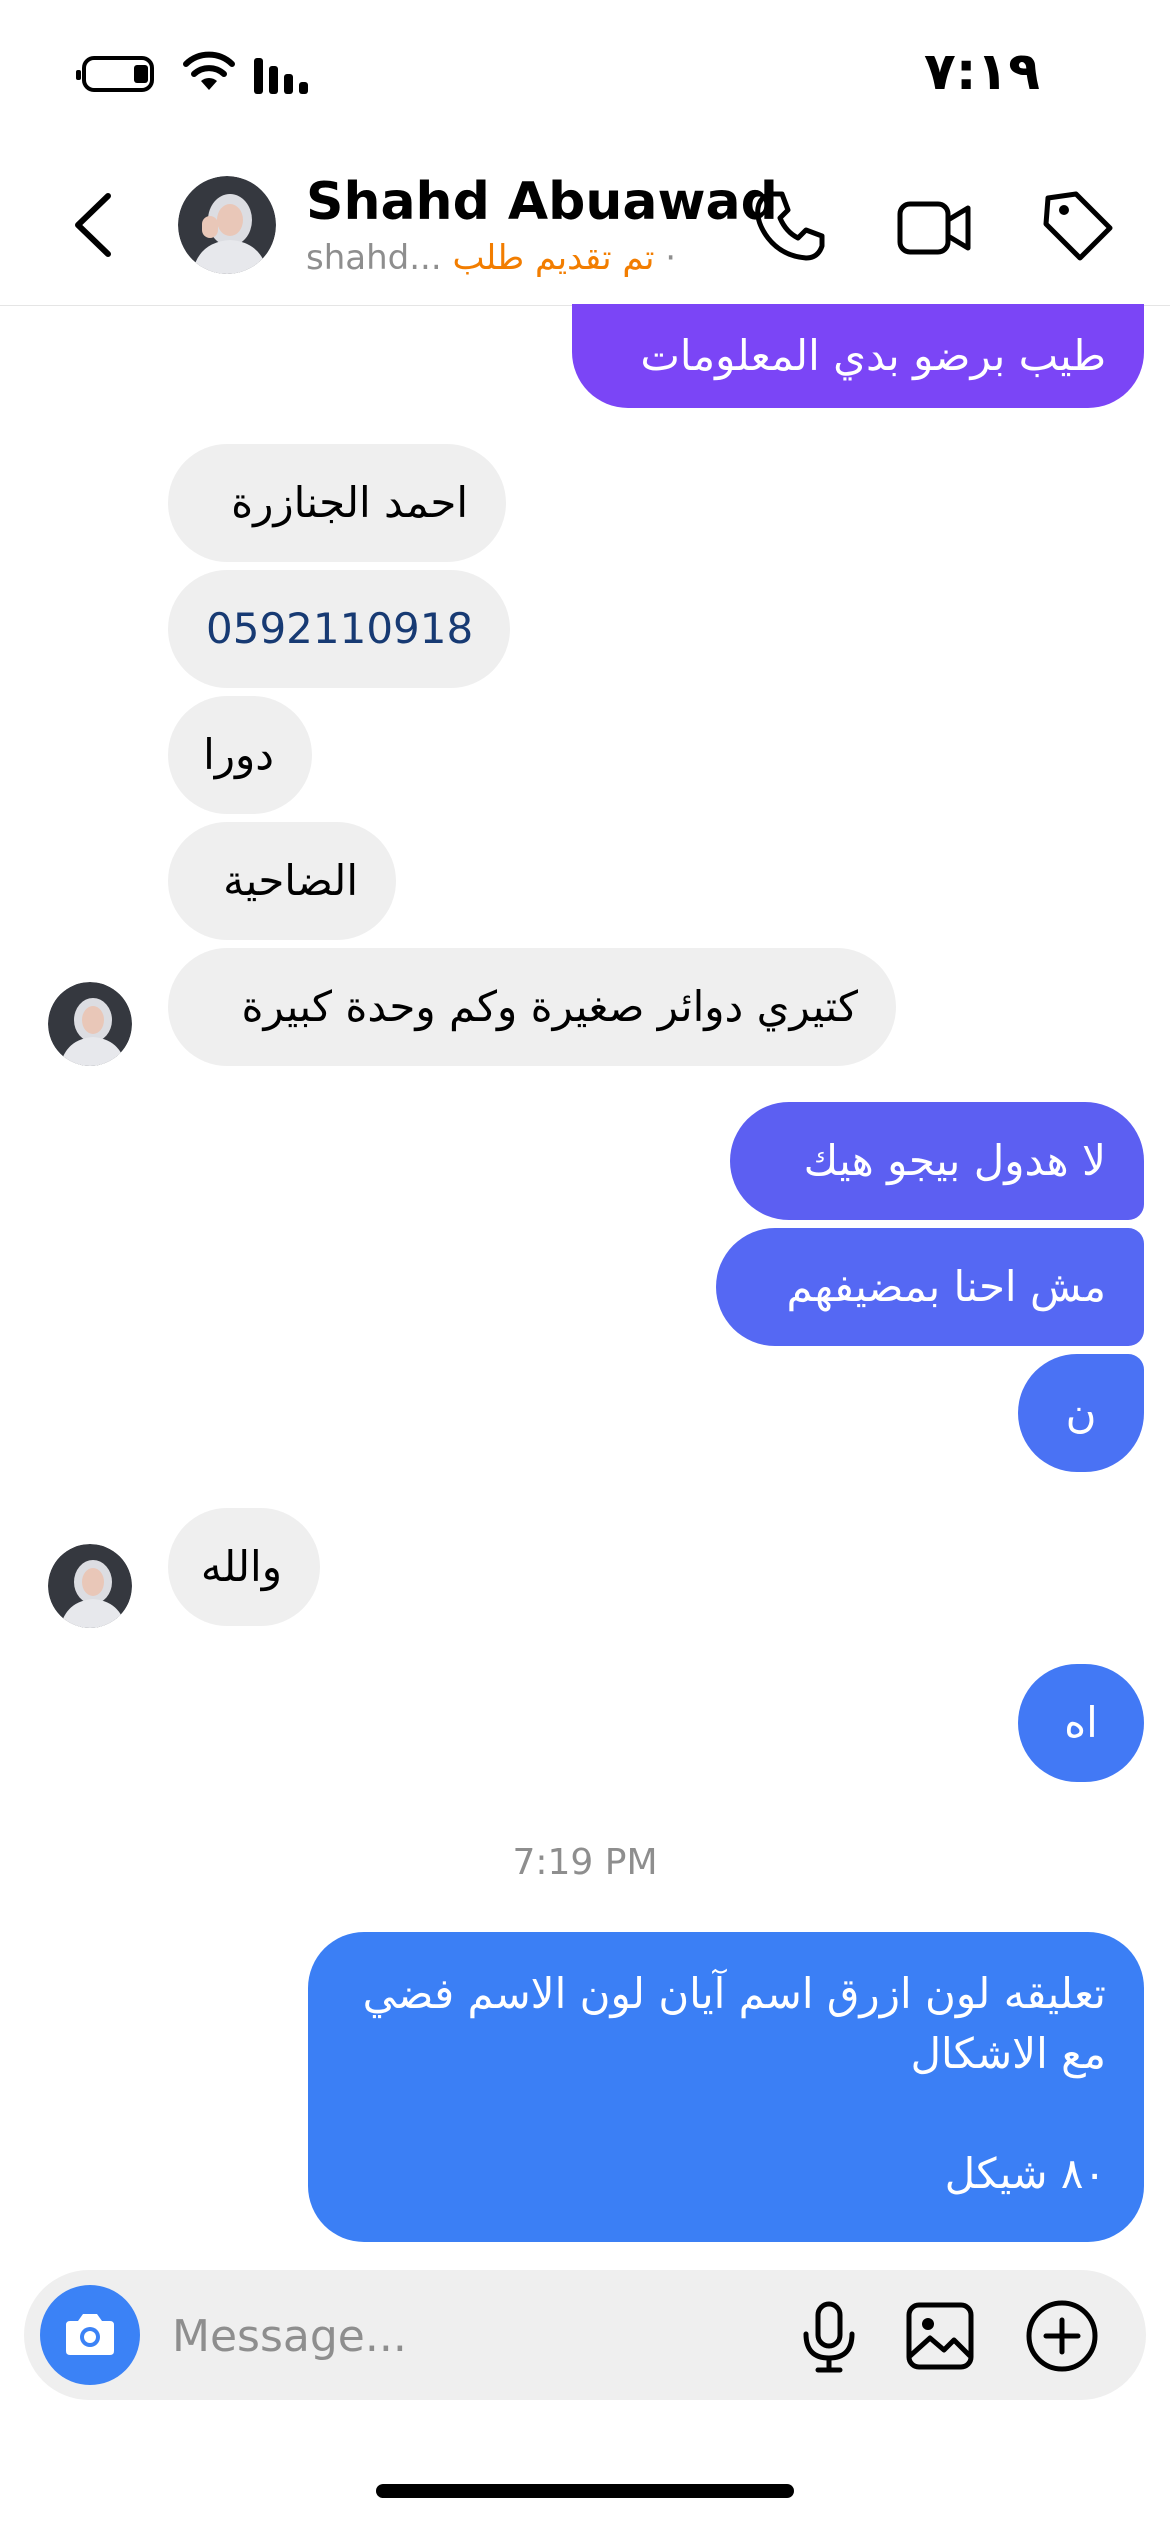  I want to click on chat-header: Shahd Abuawad shahd... تم تقديم طلب ·, so click(585, 228).